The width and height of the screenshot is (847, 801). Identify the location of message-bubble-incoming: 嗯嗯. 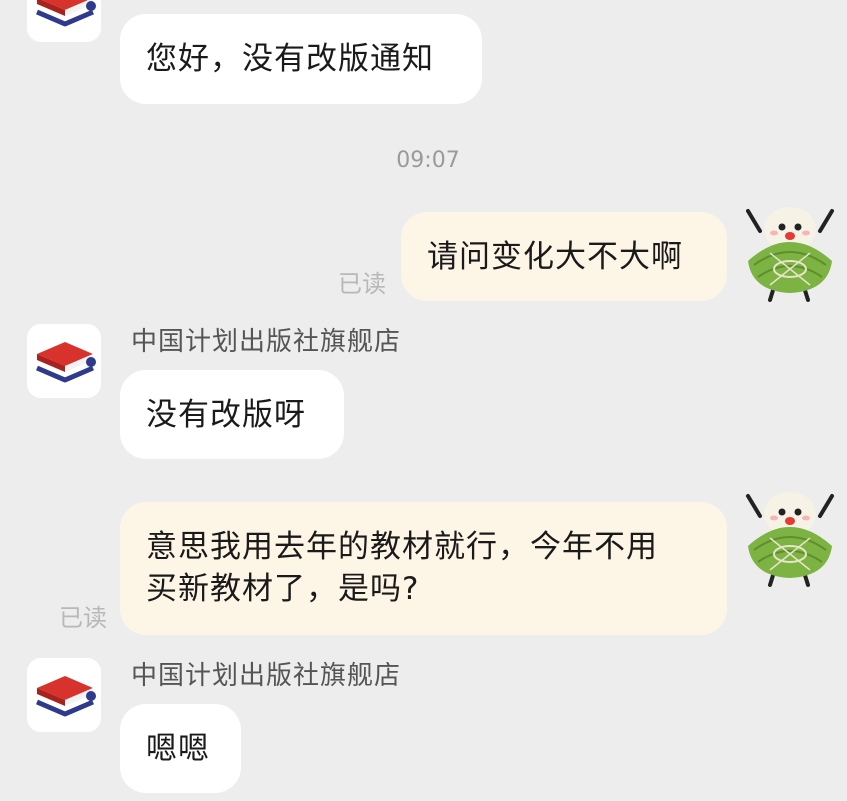
(180, 748).